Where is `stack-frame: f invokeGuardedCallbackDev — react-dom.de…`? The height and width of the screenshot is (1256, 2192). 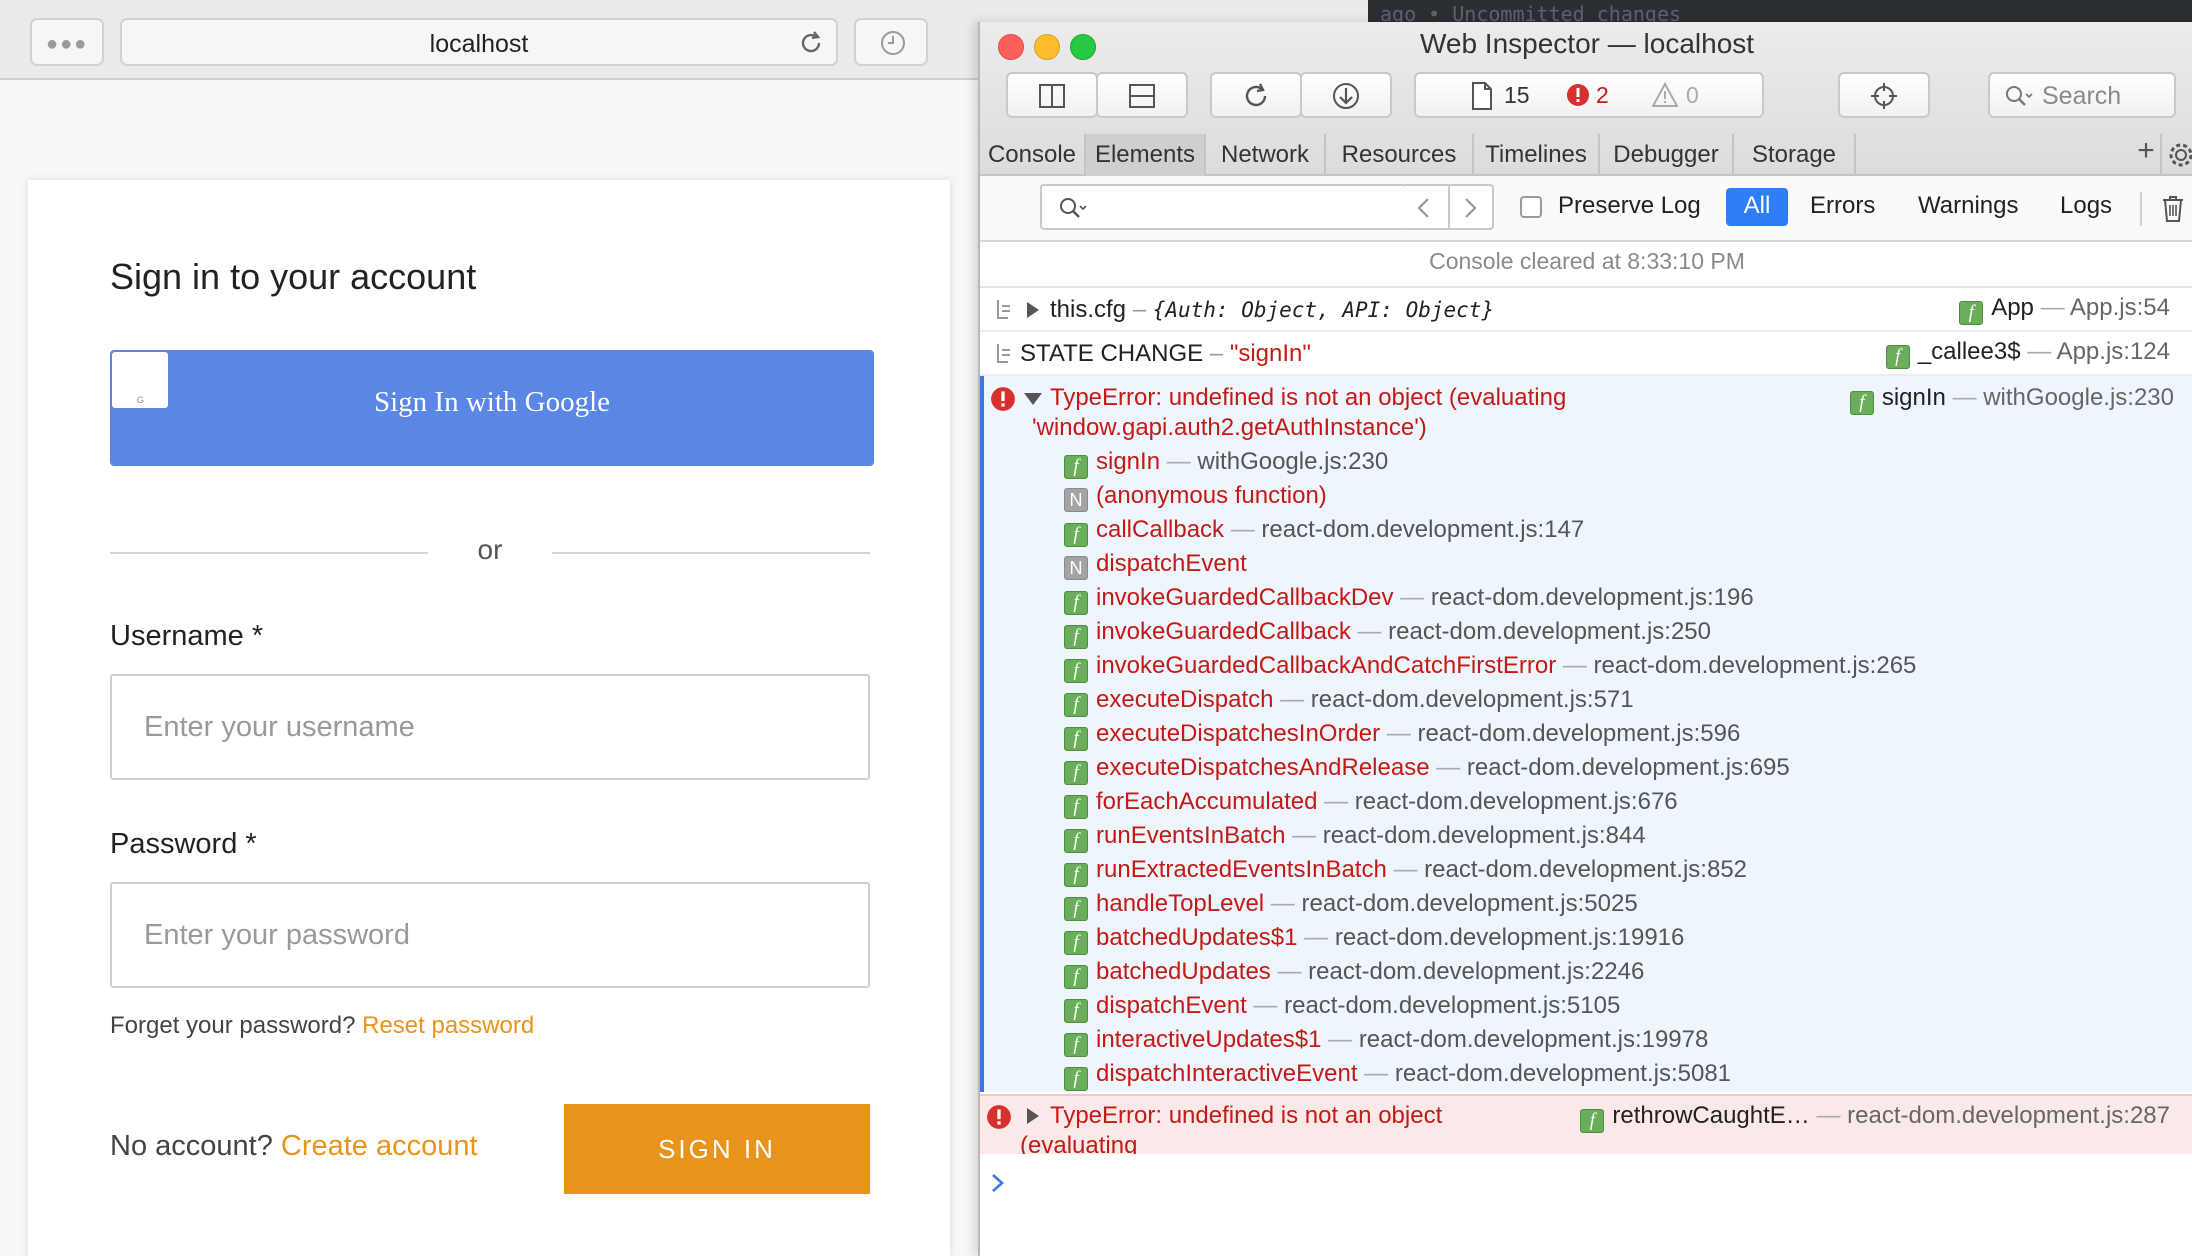
stack-frame: f invokeGuardedCallbackDev — react-dom.de… is located at coordinates (1409, 599).